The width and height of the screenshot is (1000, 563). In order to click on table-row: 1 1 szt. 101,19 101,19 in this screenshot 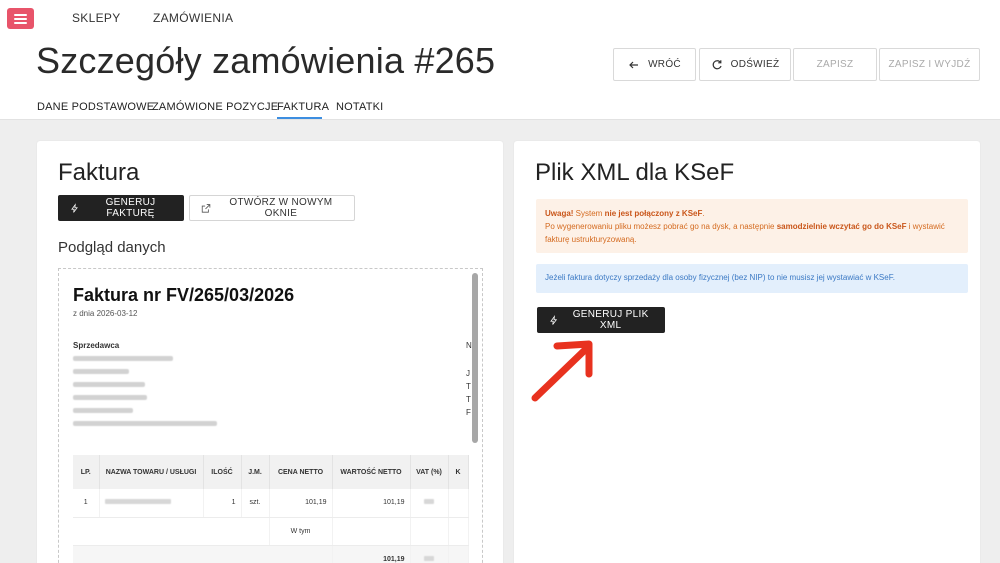, I will do `click(271, 503)`.